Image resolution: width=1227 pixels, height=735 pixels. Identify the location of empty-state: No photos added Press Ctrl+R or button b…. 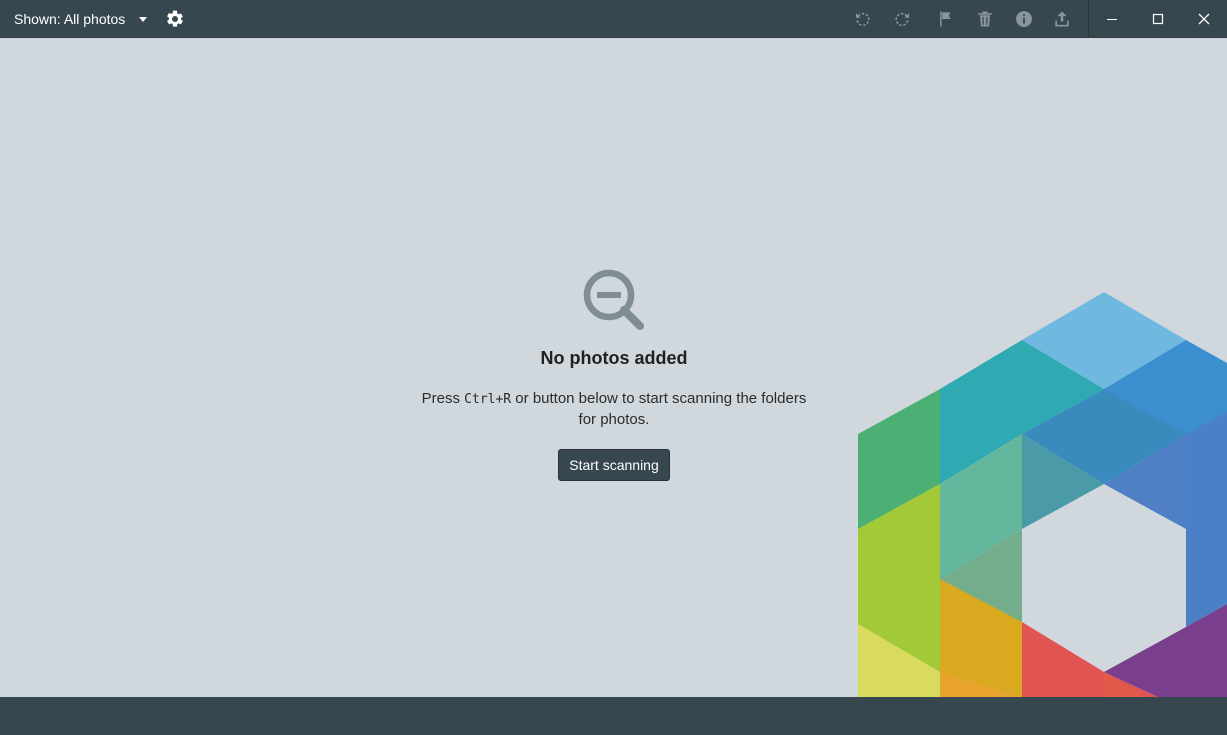
(614, 374).